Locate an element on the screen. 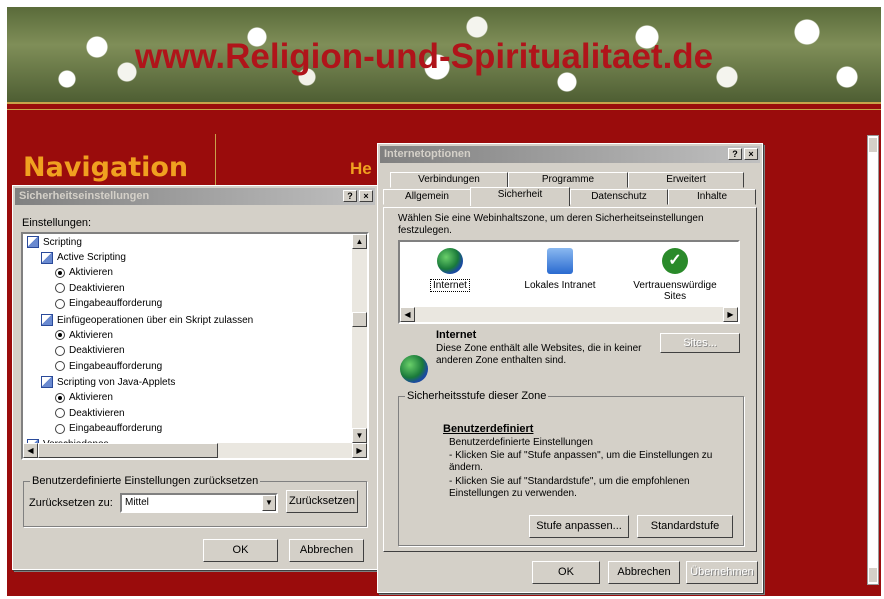  scrollbar-down is located at coordinates (873, 575).